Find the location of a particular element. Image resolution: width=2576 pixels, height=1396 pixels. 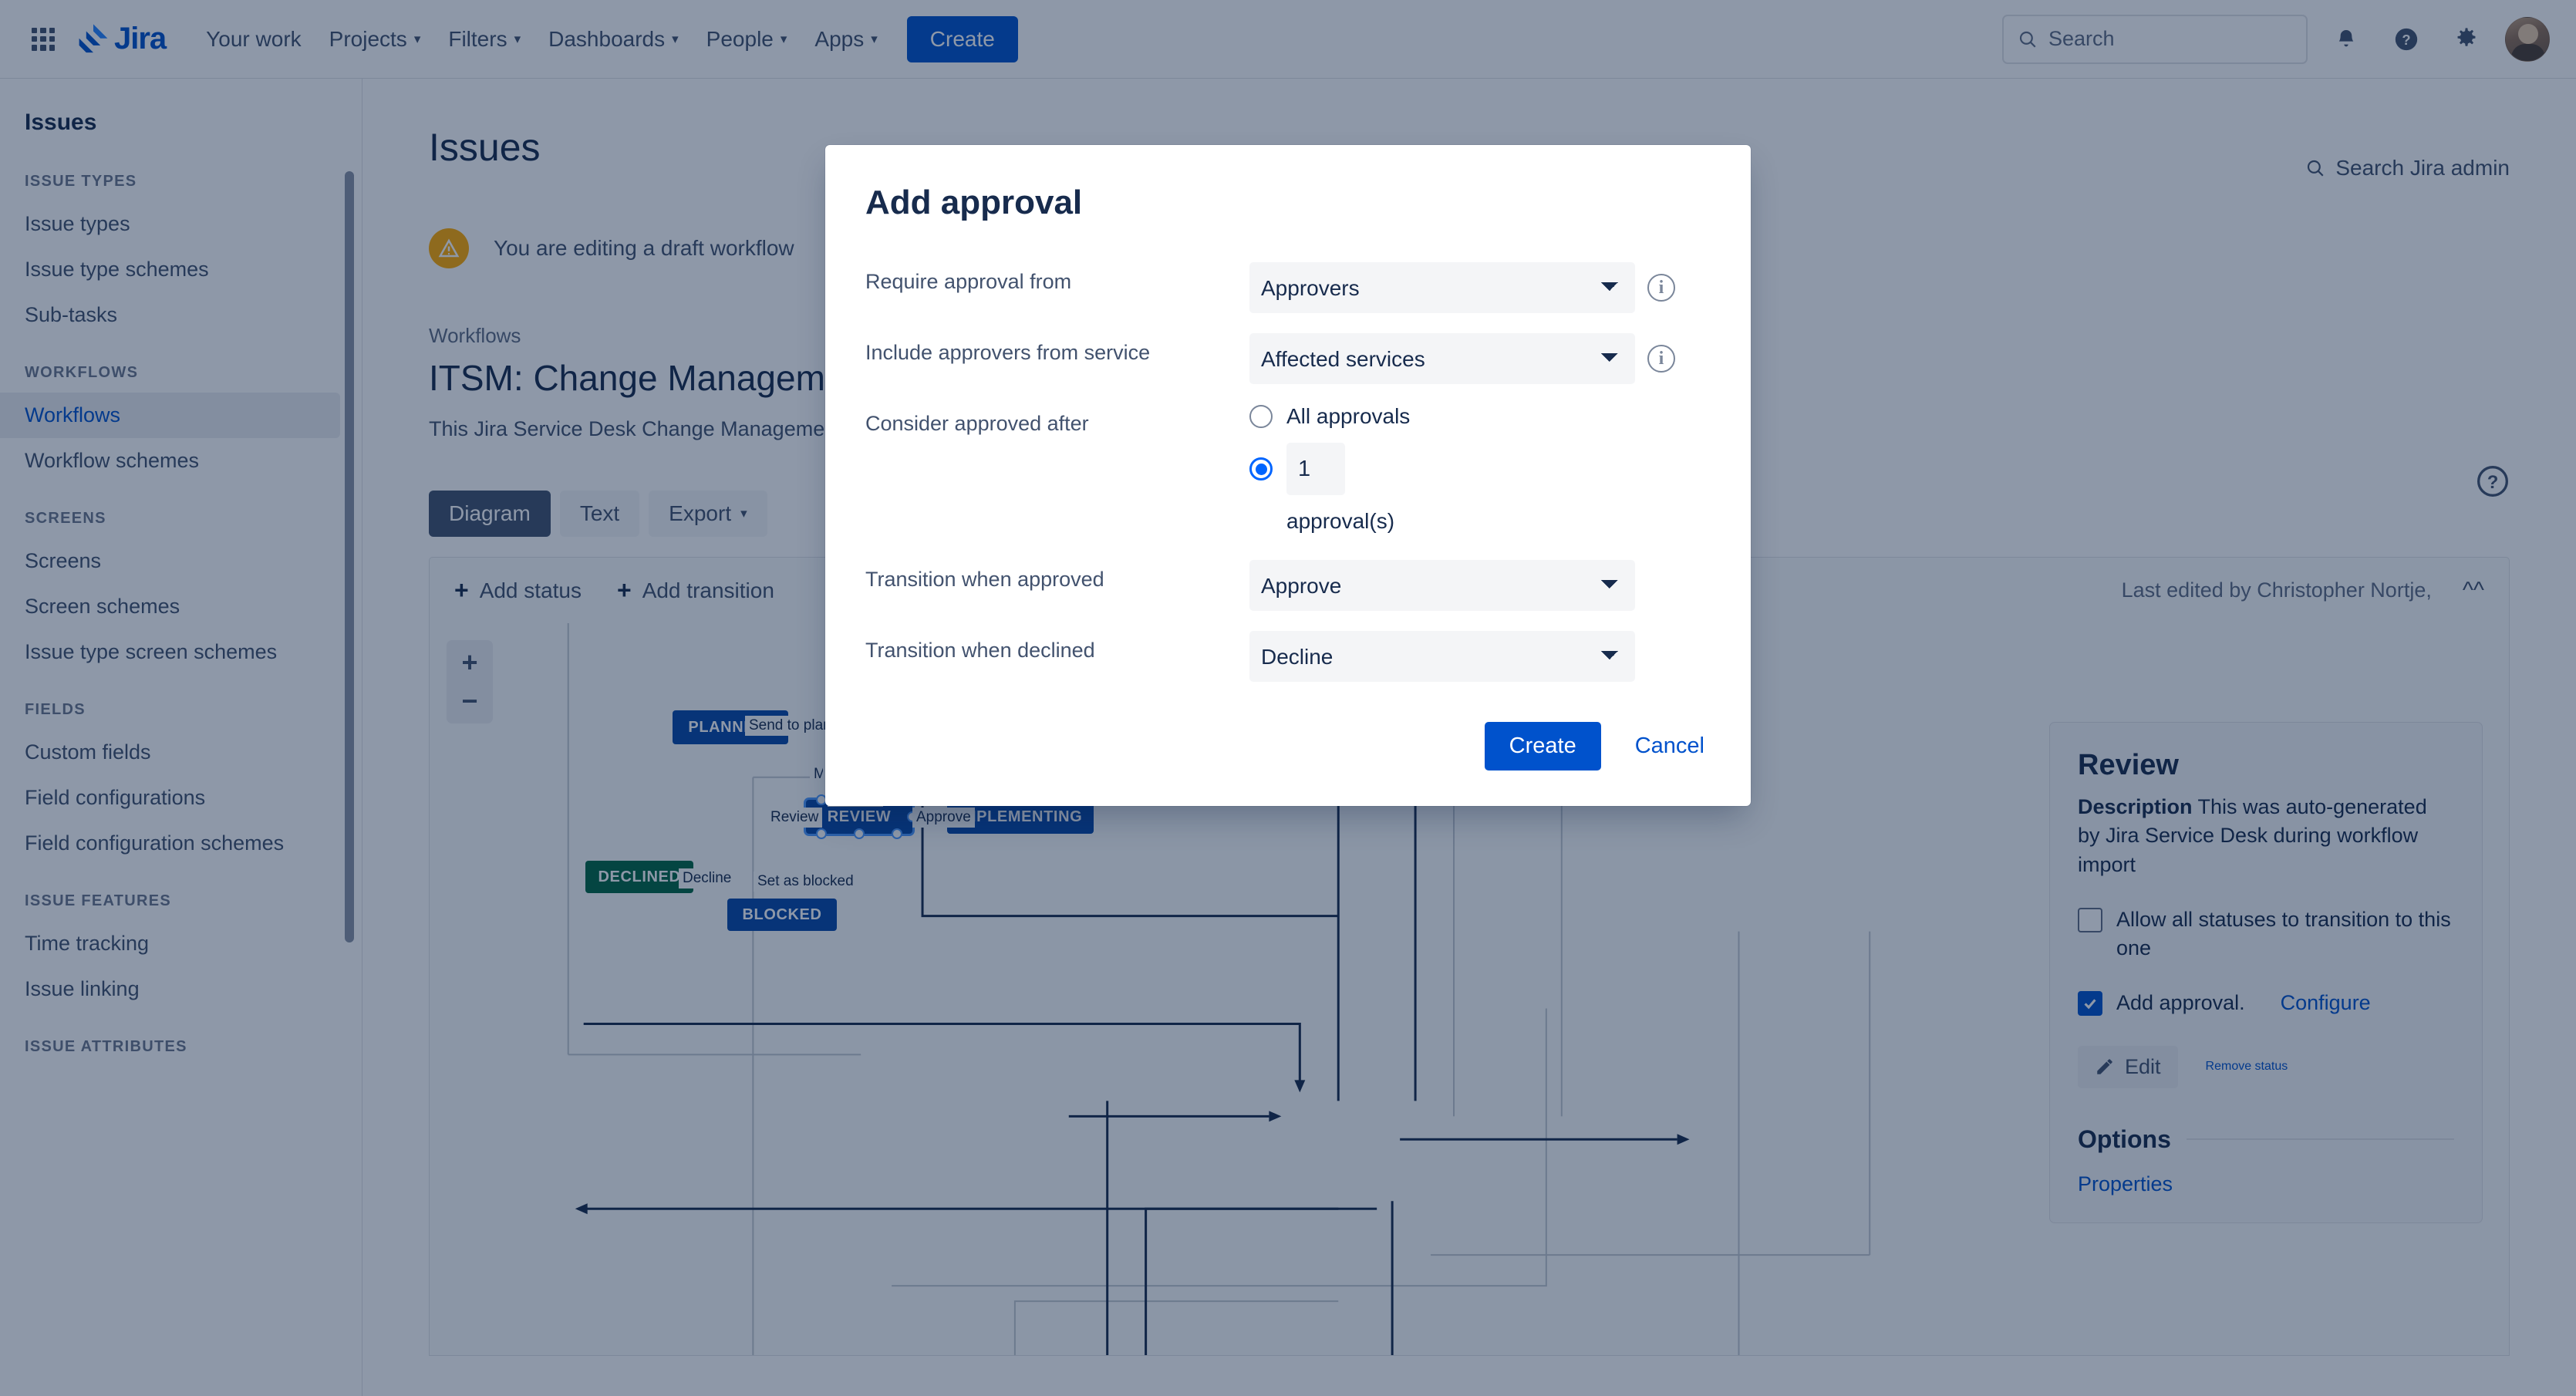

approval-count-input is located at coordinates (1315, 469).